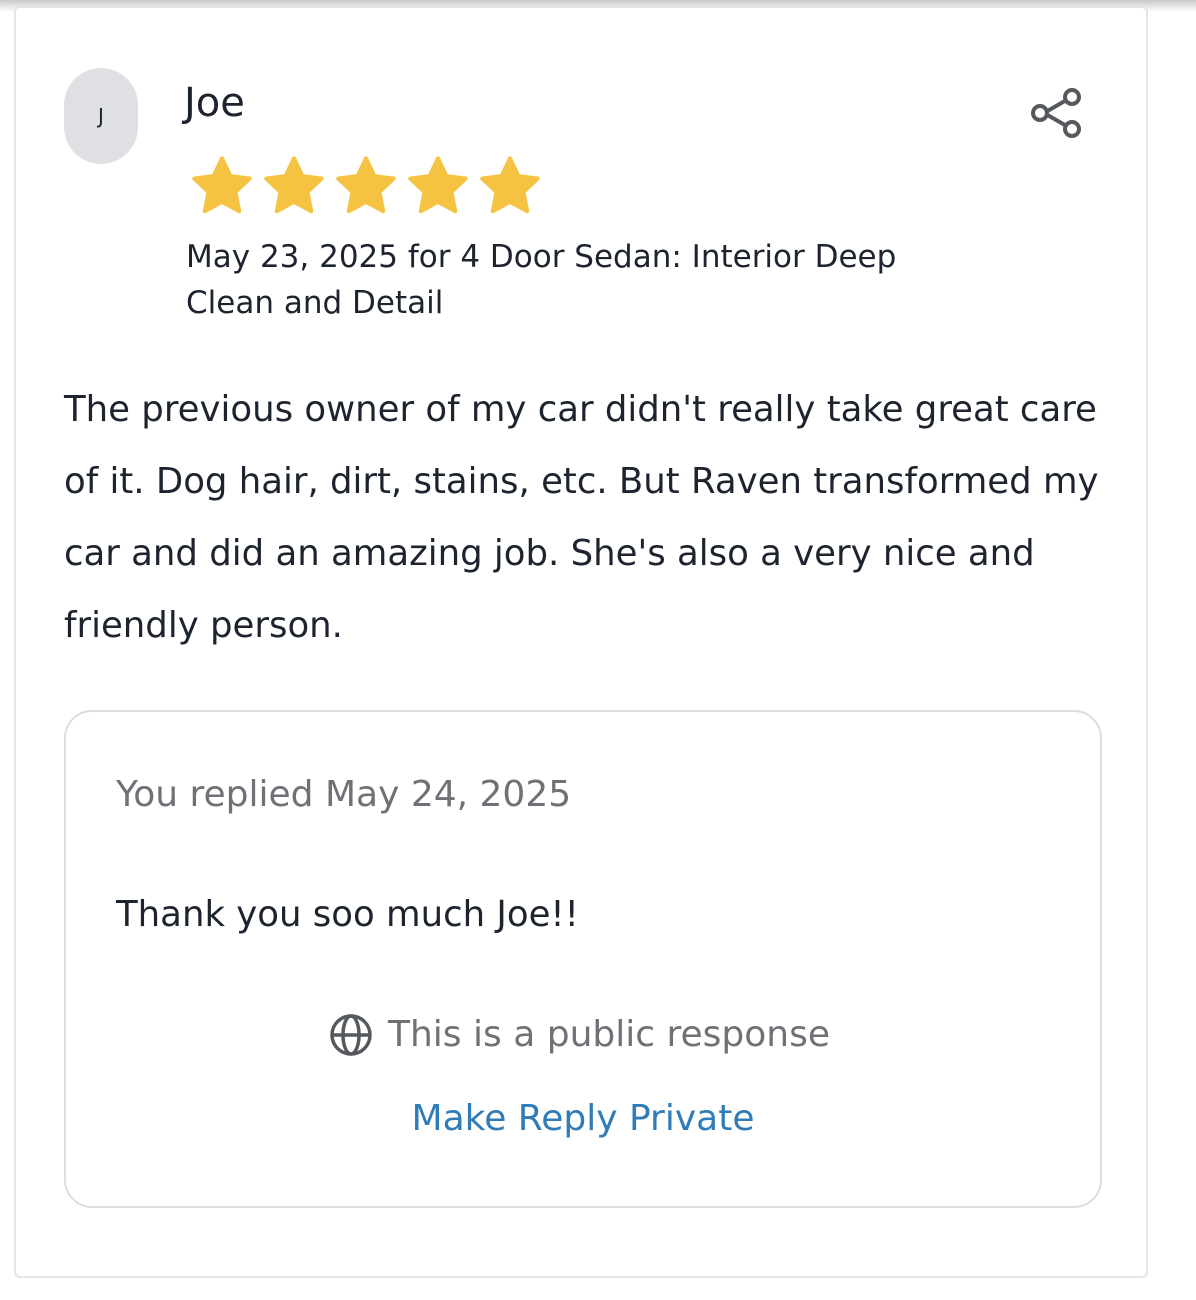 Image resolution: width=1196 pixels, height=1300 pixels. I want to click on avatar-initial: J, so click(101, 116).